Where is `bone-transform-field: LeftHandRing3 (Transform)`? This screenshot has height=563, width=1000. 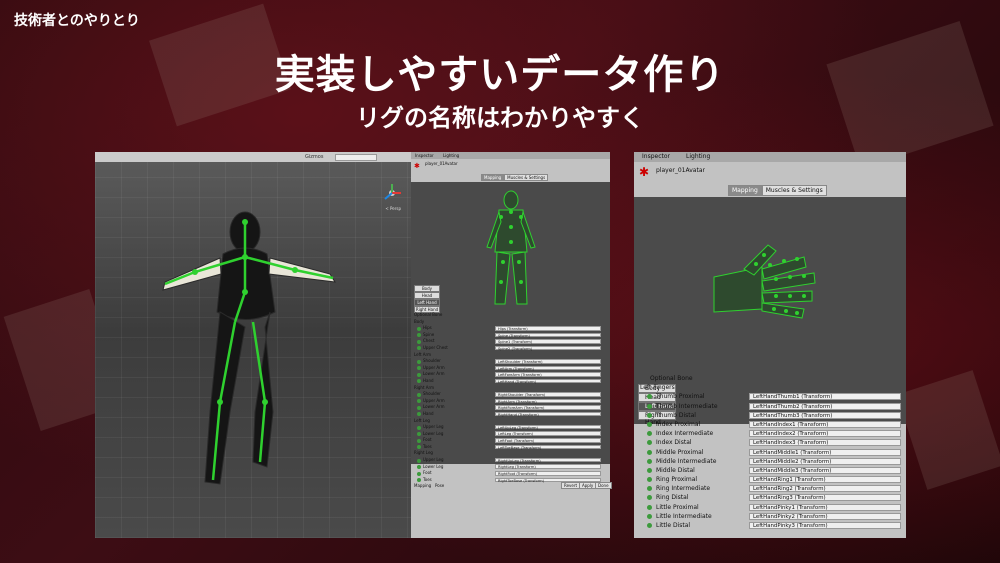 bone-transform-field: LeftHandRing3 (Transform) is located at coordinates (825, 498).